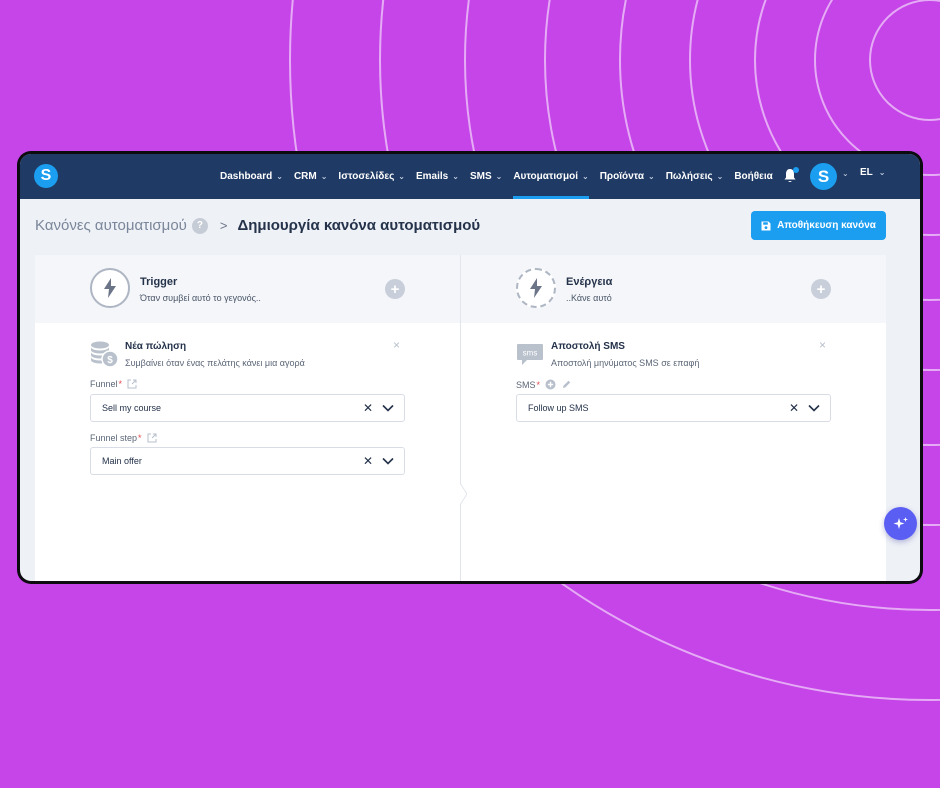 This screenshot has width=940, height=788. I want to click on nav-item: CRM ⌄, so click(310, 176).